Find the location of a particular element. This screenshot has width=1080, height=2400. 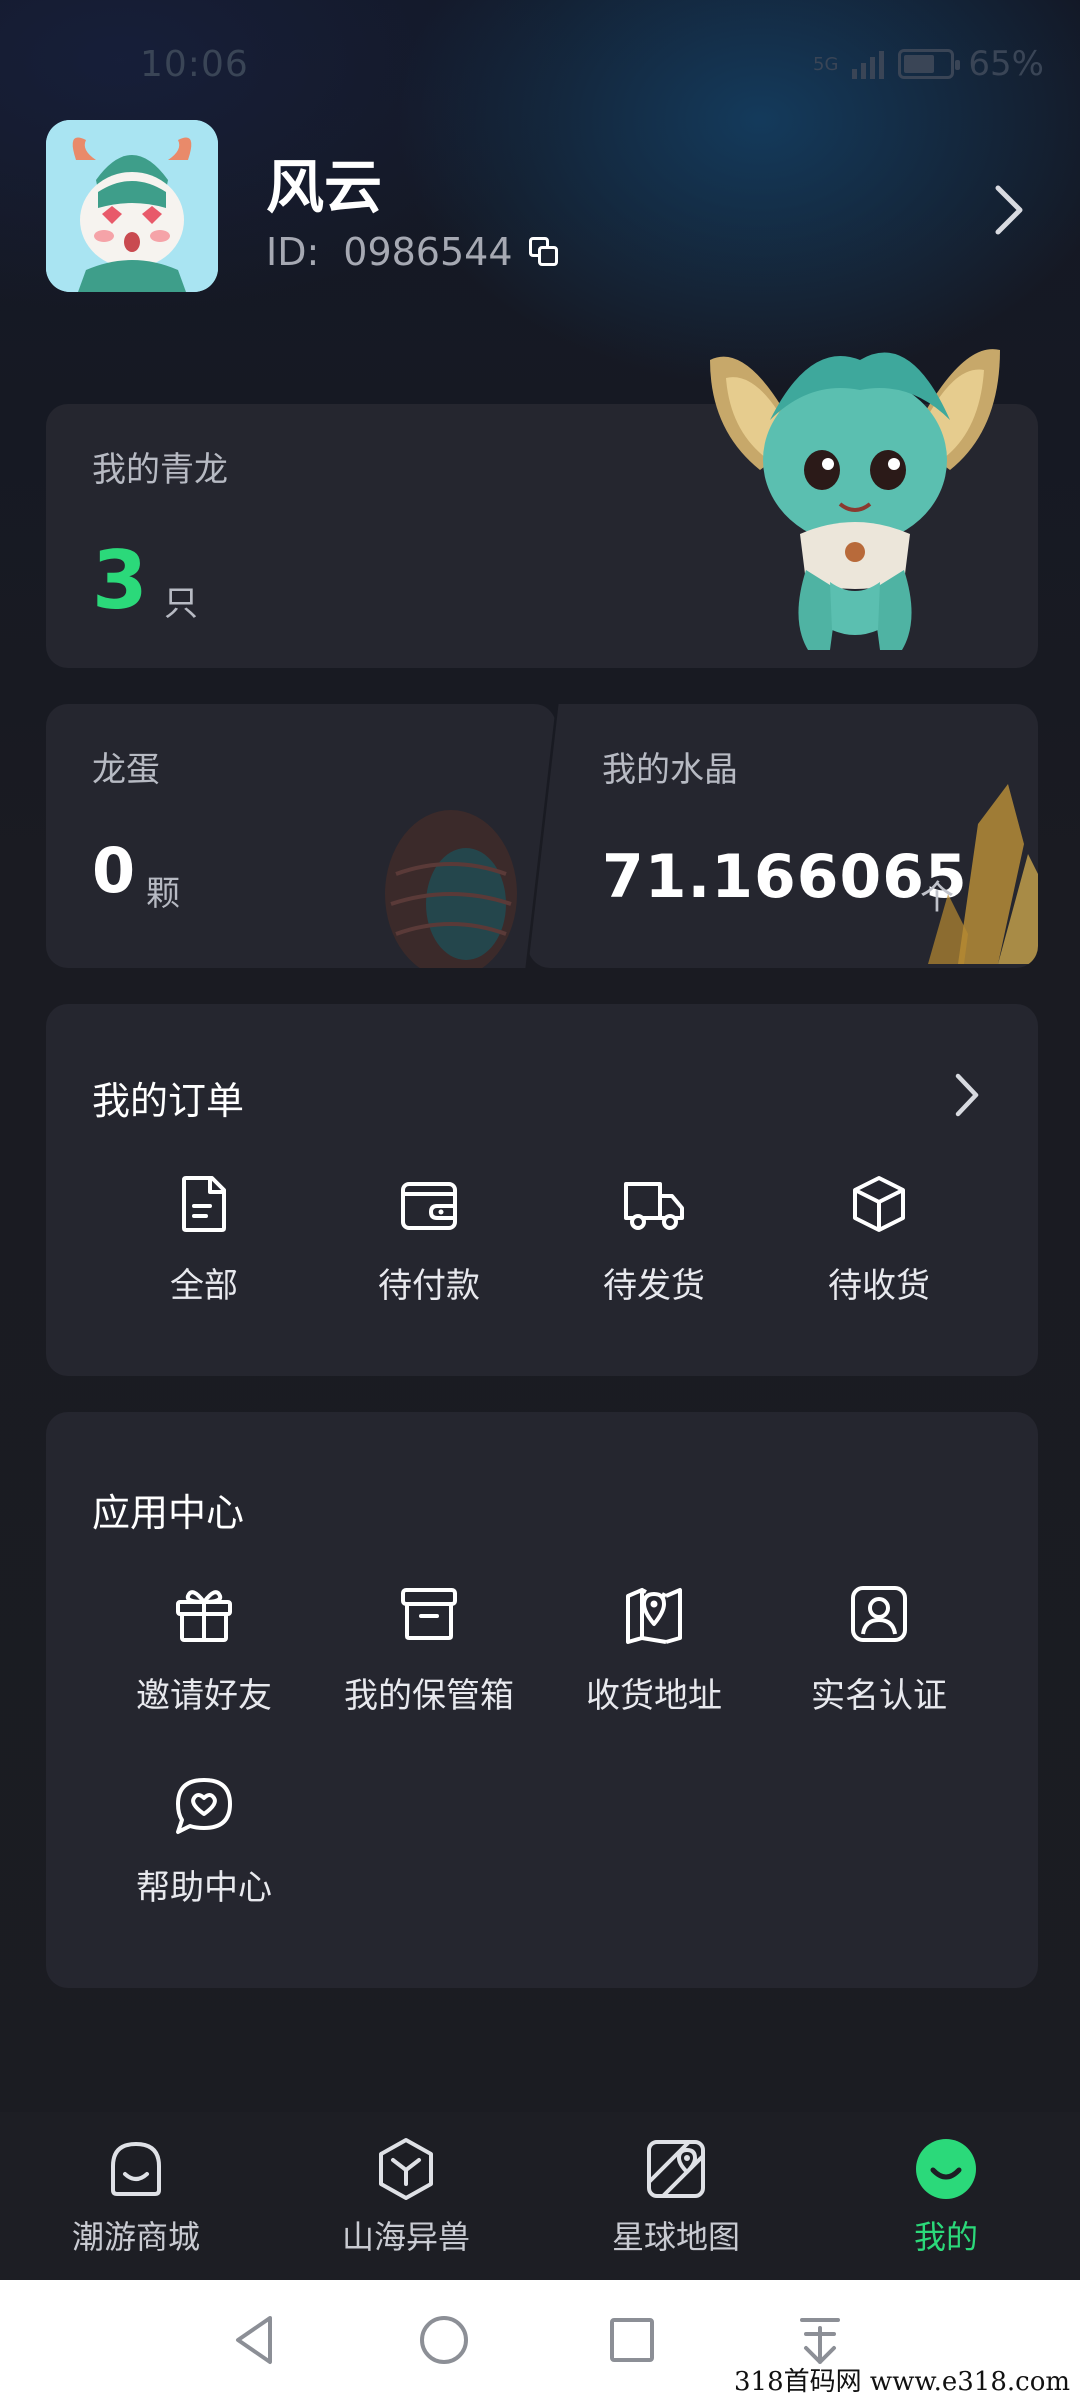

status-indicators: 5G 65% is located at coordinates (928, 64).